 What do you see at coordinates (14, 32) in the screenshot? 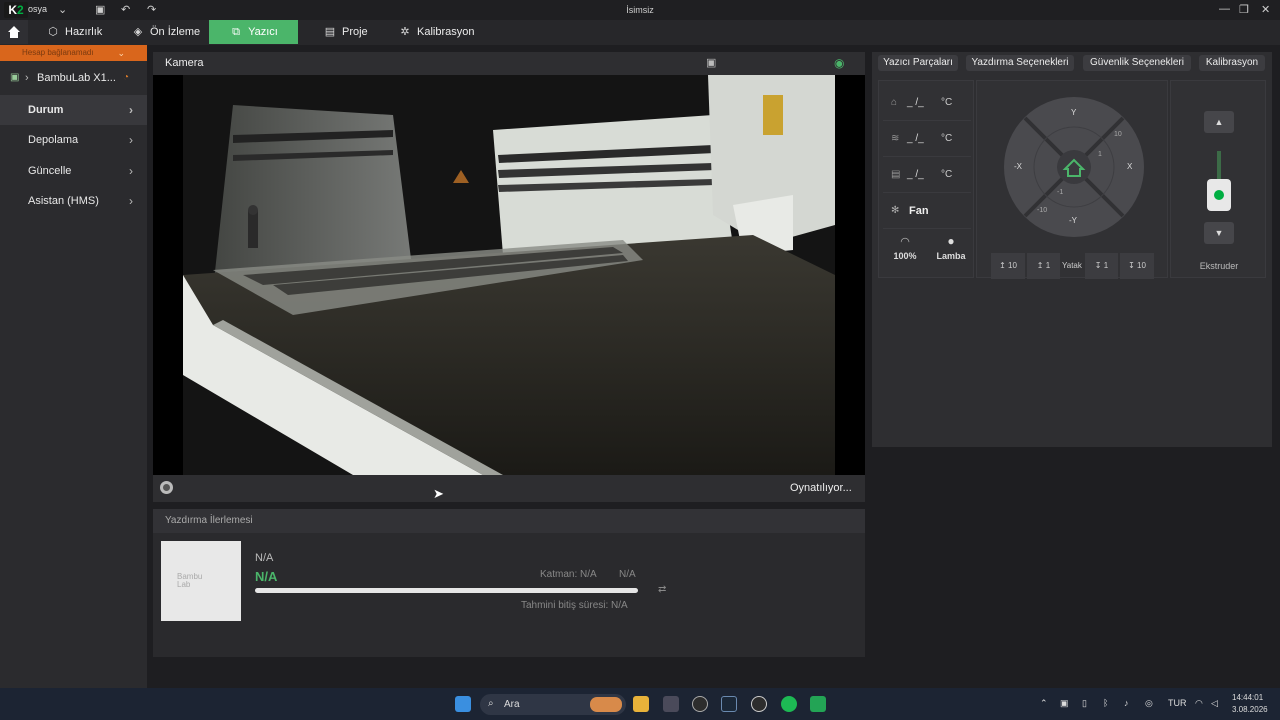
I see `home-button` at bounding box center [14, 32].